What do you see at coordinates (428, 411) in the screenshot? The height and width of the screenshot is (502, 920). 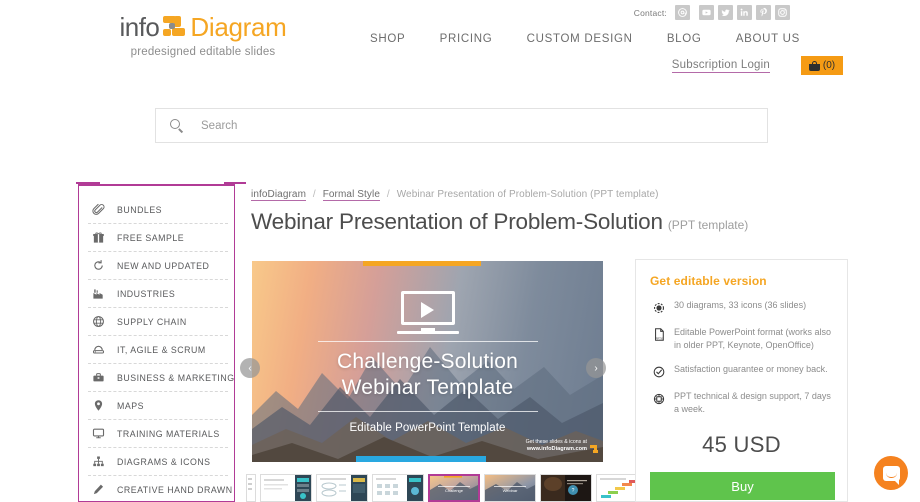 I see `preview-divider-bottom` at bounding box center [428, 411].